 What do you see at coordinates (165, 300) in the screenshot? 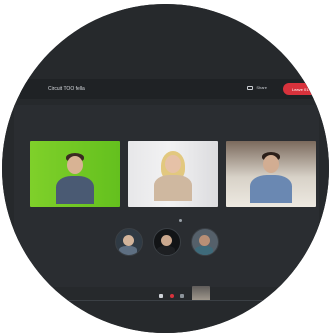
I see `bottom-divider` at bounding box center [165, 300].